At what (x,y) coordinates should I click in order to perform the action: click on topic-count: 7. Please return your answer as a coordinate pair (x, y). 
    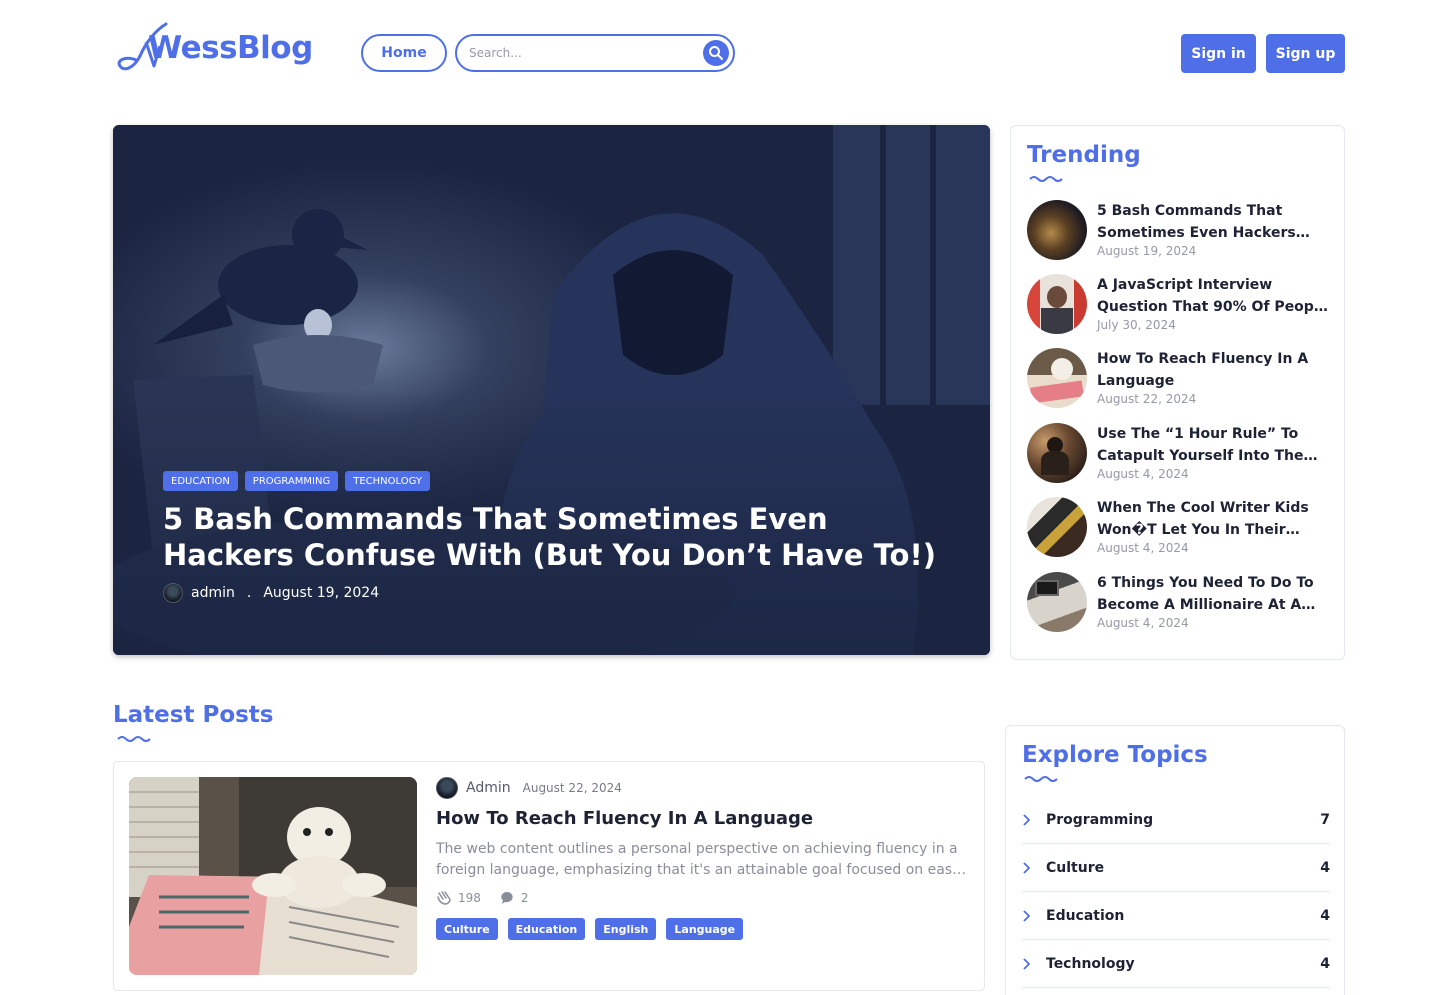
    Looking at the image, I should click on (1325, 819).